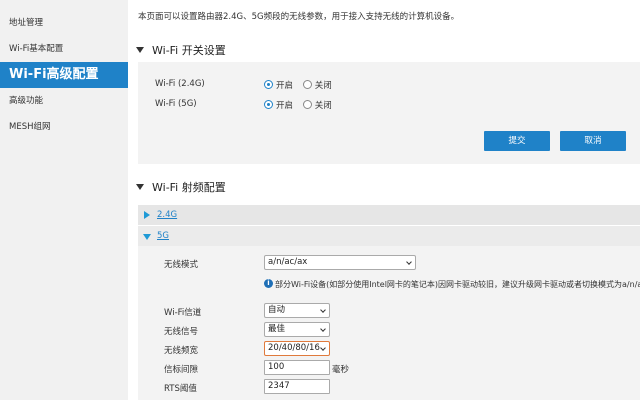  I want to click on beacon-unit: 毫秒, so click(341, 370).